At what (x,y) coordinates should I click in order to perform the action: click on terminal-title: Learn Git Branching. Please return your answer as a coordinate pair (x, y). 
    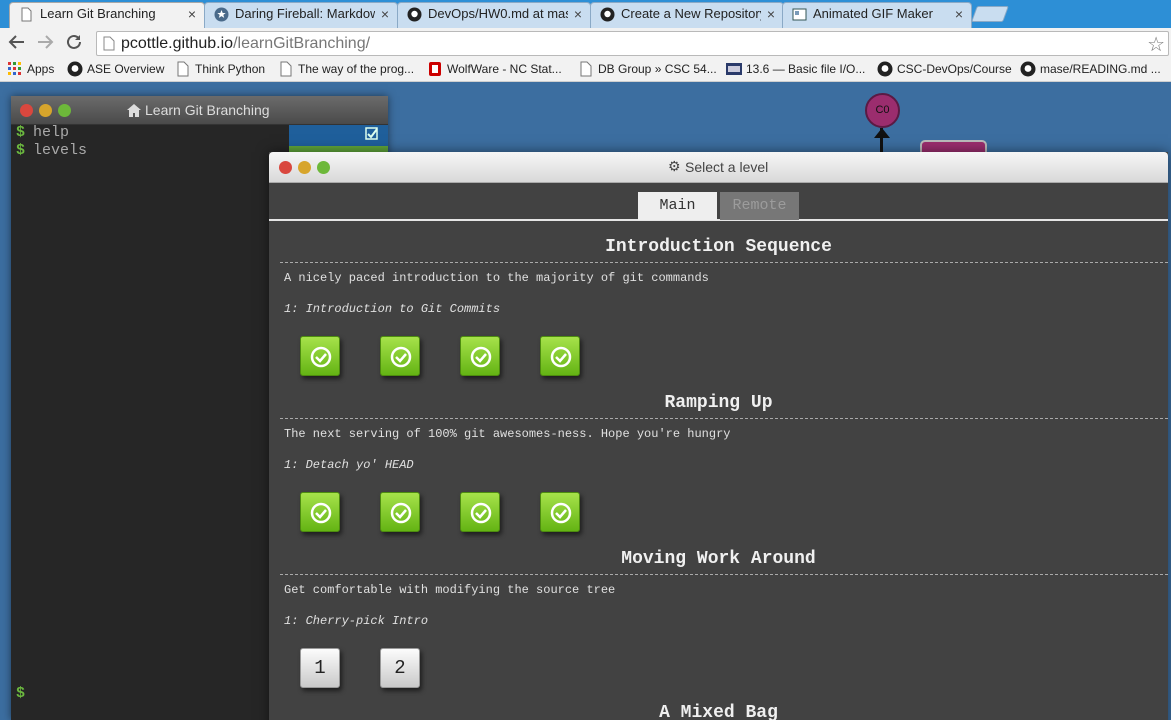
    Looking at the image, I should click on (207, 110).